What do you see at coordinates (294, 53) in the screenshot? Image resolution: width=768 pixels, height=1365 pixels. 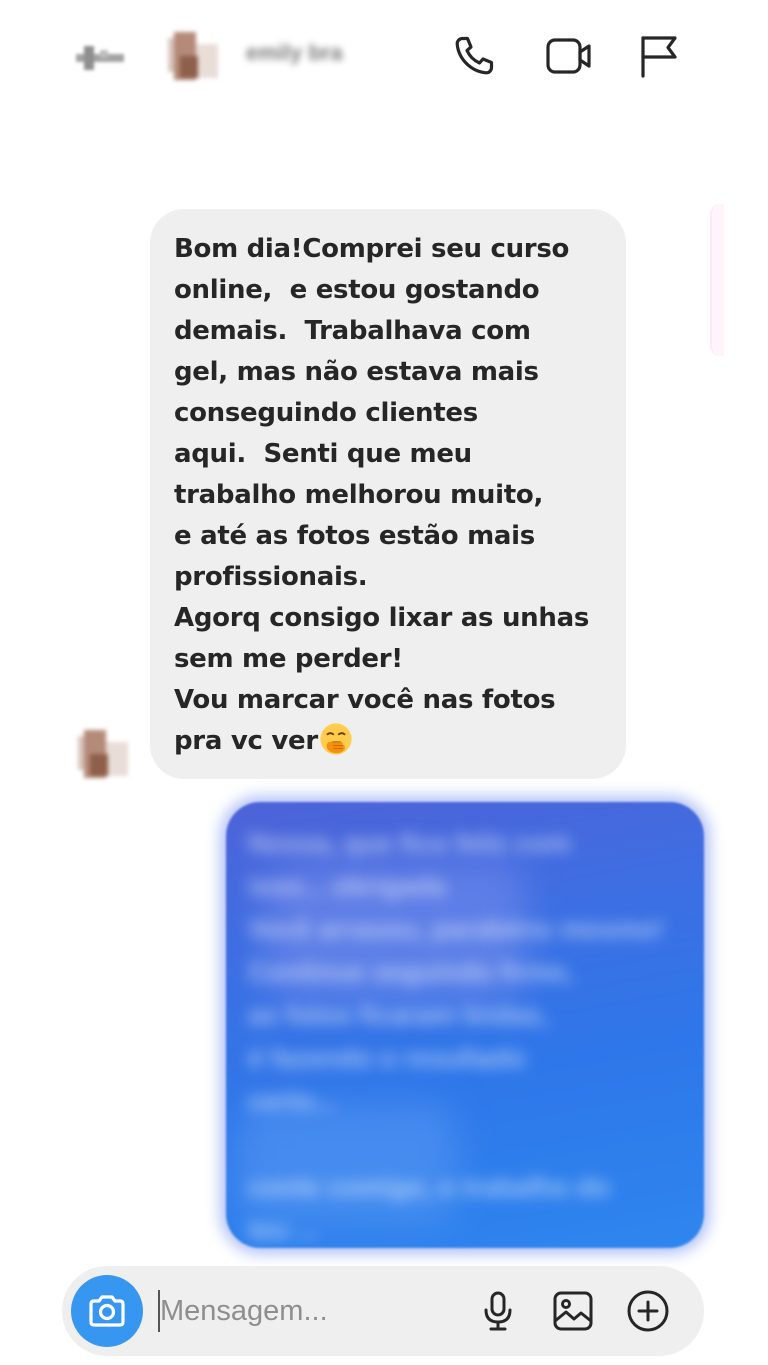 I see `contact-name: emily bra` at bounding box center [294, 53].